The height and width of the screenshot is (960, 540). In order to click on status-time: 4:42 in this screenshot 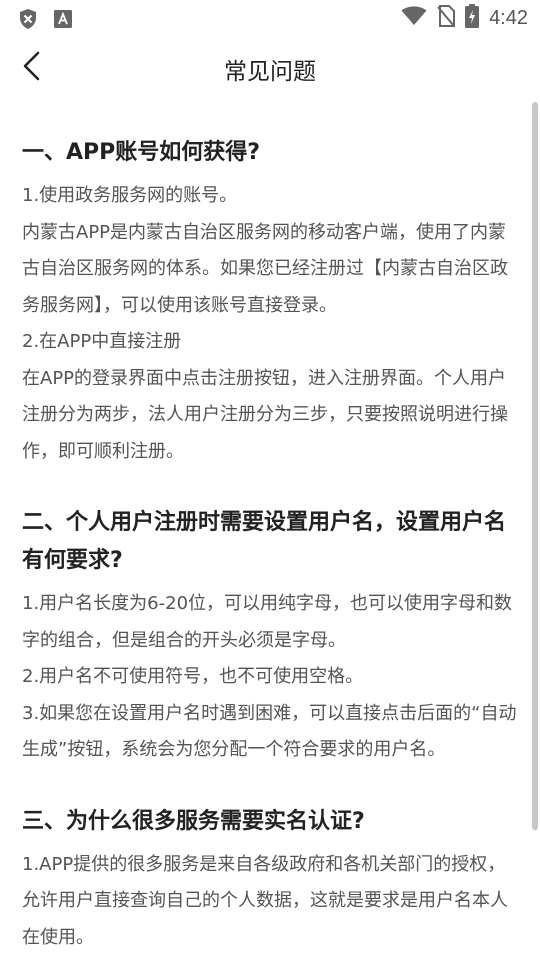, I will do `click(508, 17)`.